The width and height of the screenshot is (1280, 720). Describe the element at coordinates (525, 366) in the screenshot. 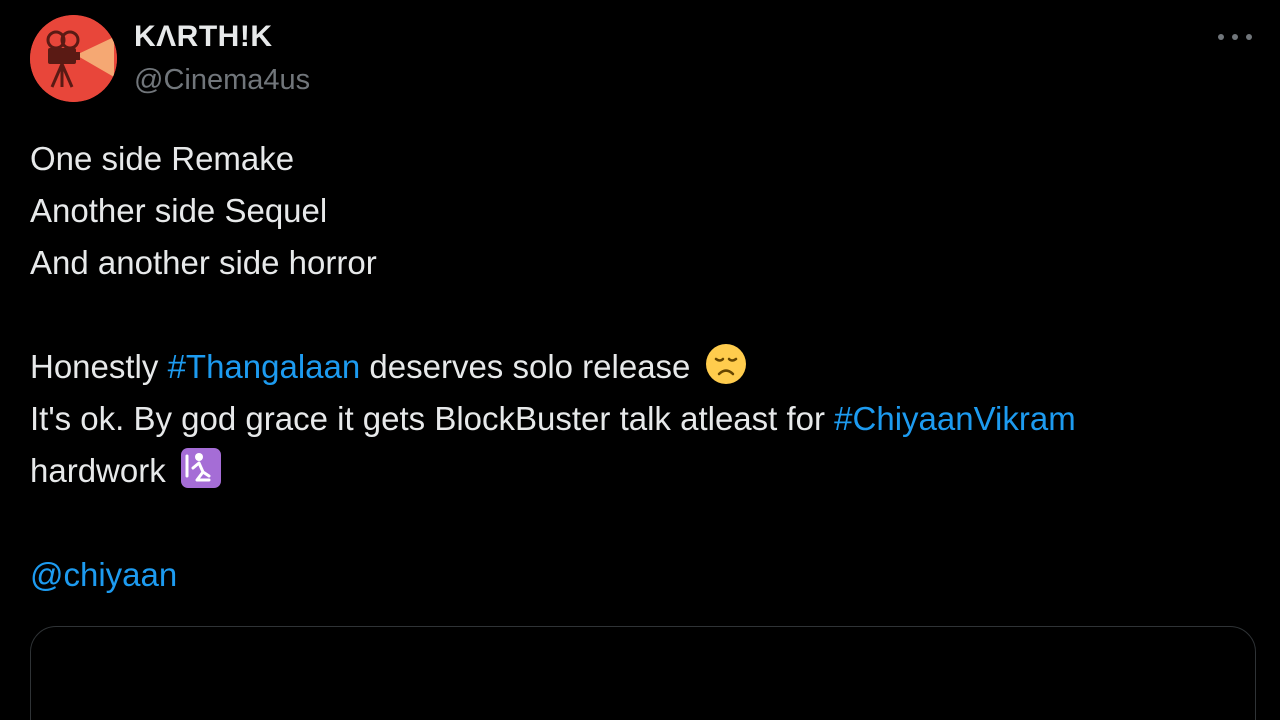

I see `text-segment: deserves solo release` at that location.